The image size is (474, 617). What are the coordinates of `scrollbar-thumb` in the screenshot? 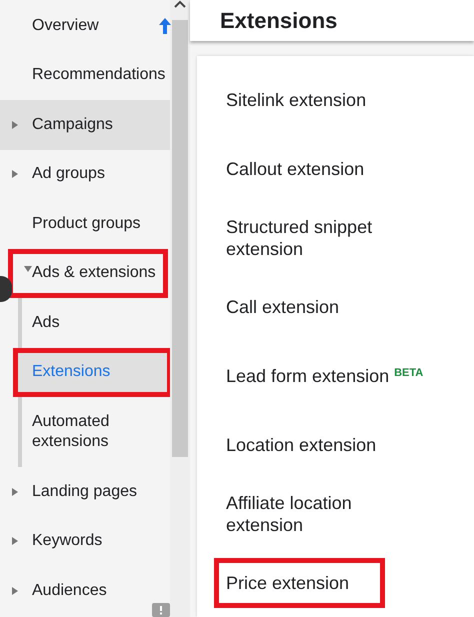 It's located at (180, 238).